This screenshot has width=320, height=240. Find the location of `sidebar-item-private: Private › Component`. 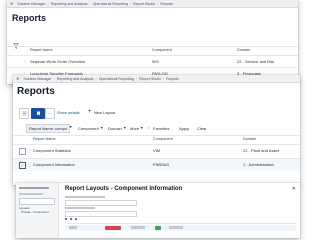

sidebar-item-private: Private › Component is located at coordinates (35, 212).